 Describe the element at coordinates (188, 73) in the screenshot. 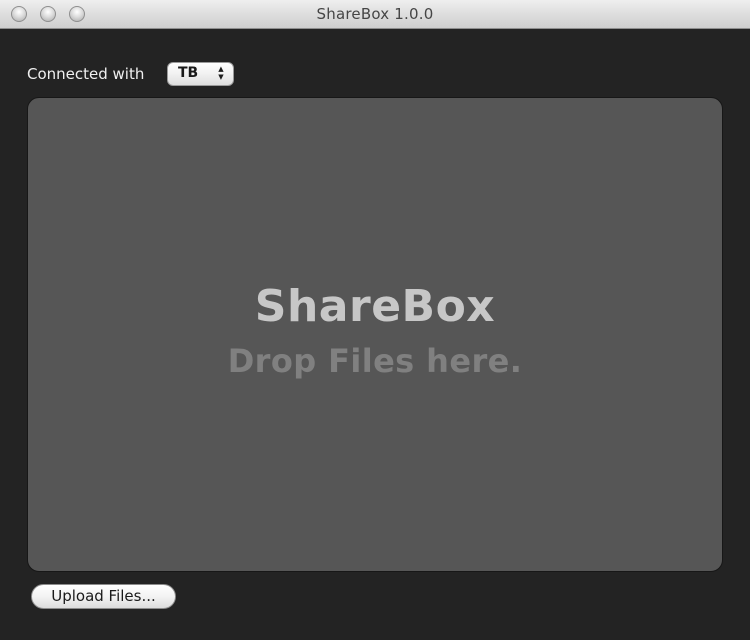

I see `connection-select-value: TB` at that location.